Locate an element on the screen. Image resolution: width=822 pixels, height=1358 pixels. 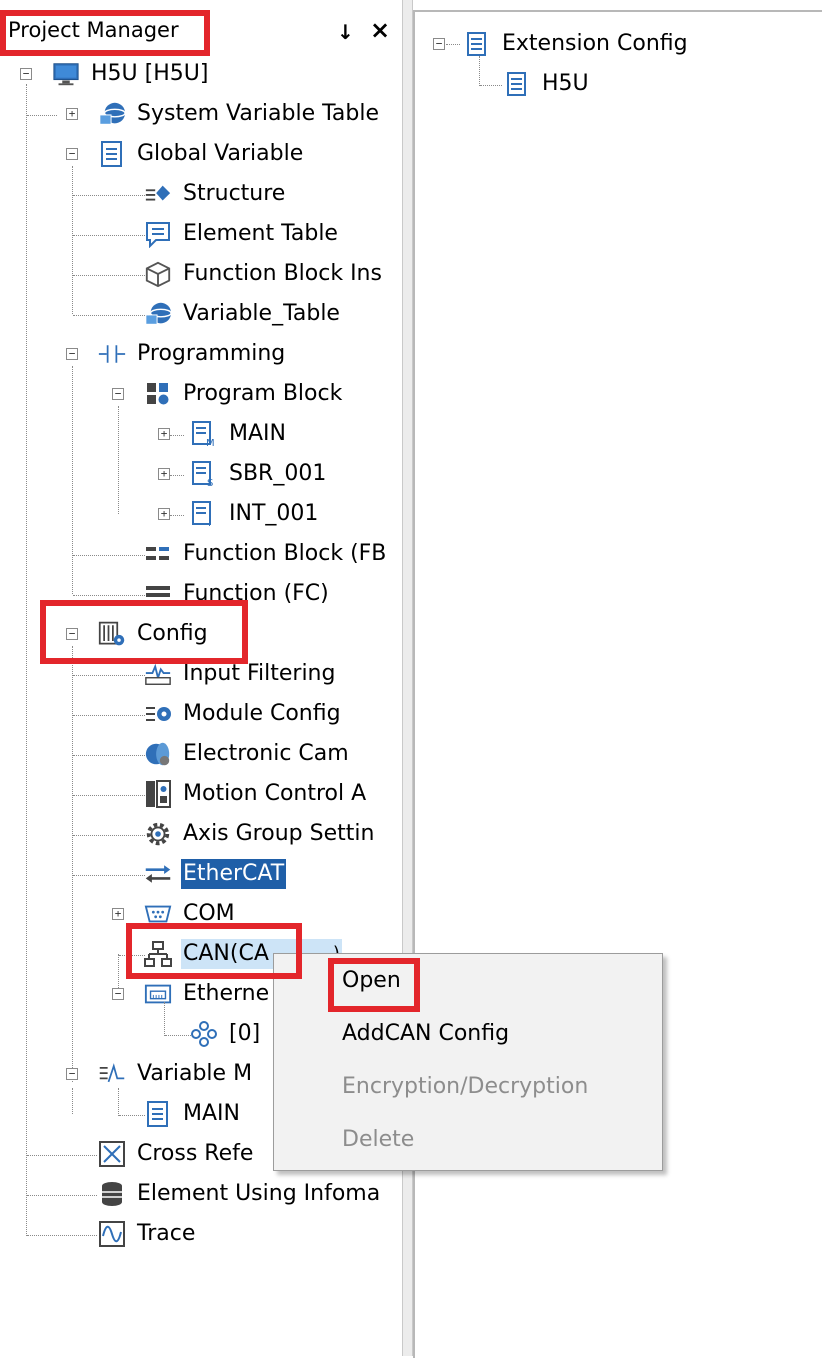
tree-node-axis-group-setting: Axis Group Settin is located at coordinates (260, 834).